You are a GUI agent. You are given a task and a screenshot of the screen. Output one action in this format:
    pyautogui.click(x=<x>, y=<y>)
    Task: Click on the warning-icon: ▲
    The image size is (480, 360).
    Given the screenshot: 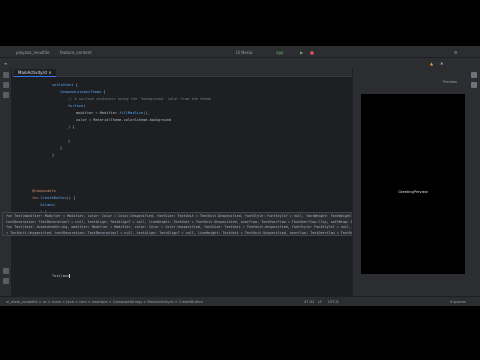 What is the action you would take?
    pyautogui.click(x=431, y=63)
    